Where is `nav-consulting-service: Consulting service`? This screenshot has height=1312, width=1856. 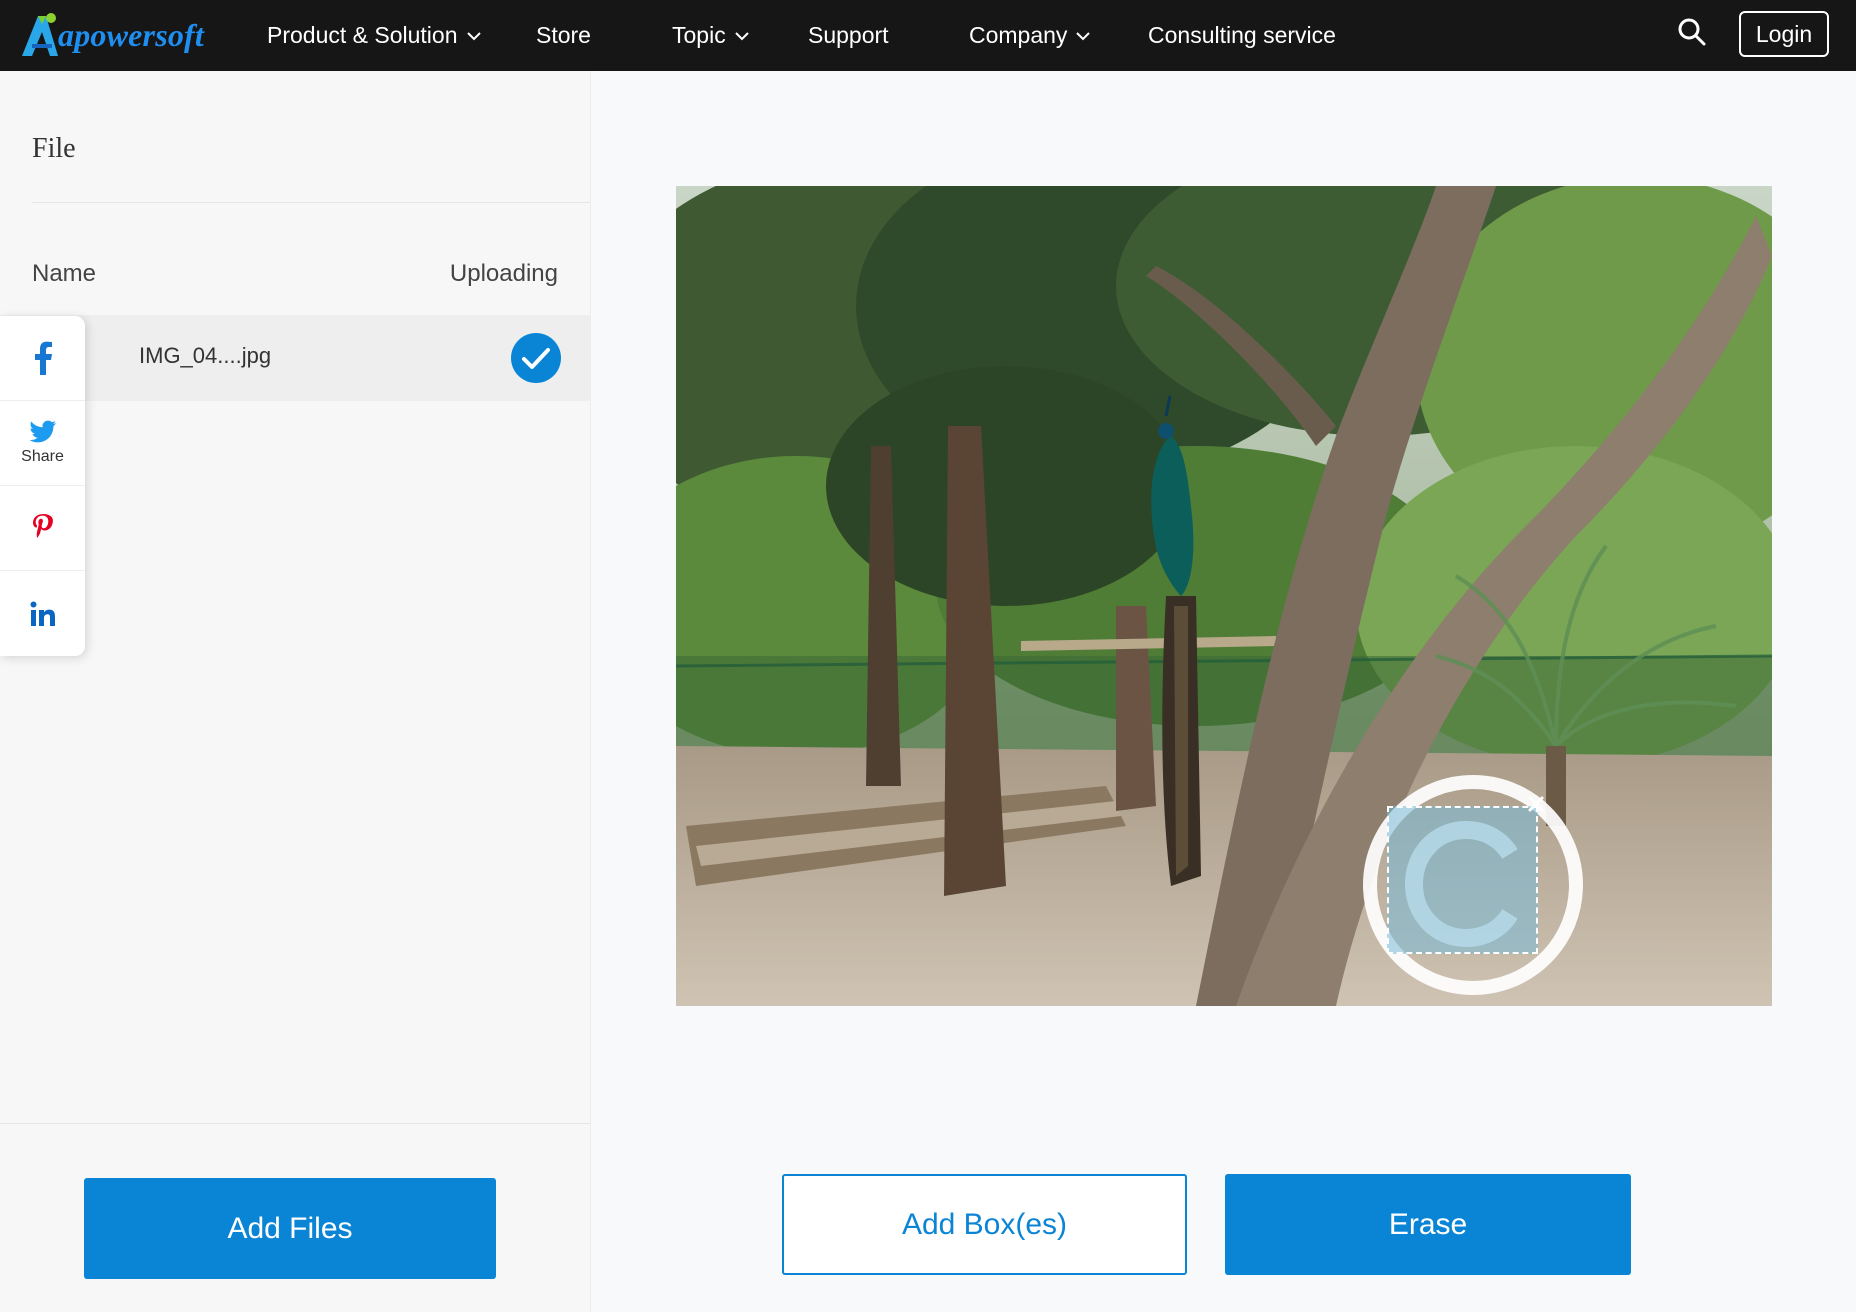
nav-consulting-service: Consulting service is located at coordinates (1242, 35).